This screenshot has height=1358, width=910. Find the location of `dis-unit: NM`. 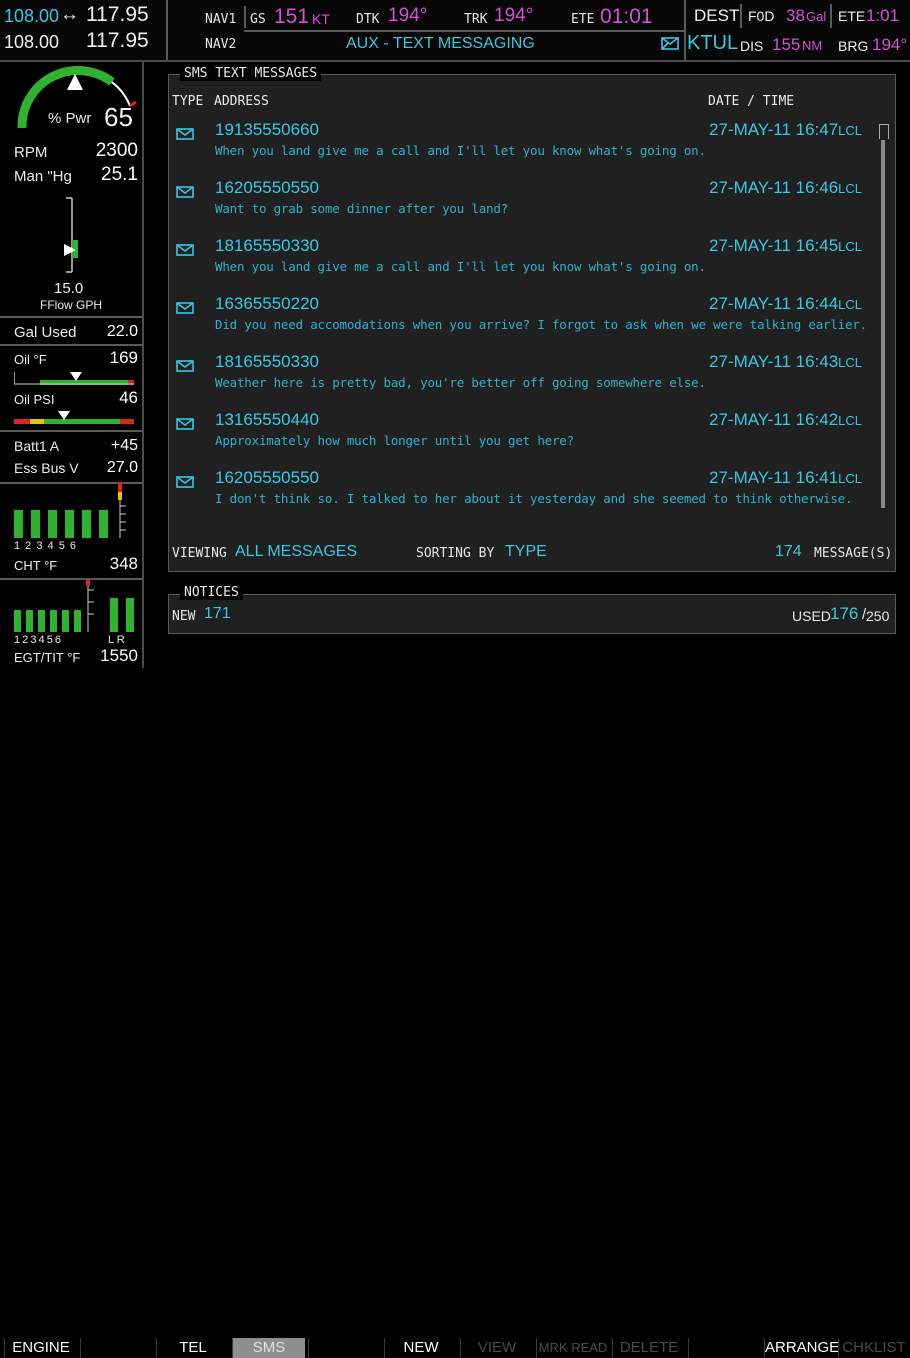

dis-unit: NM is located at coordinates (812, 45).